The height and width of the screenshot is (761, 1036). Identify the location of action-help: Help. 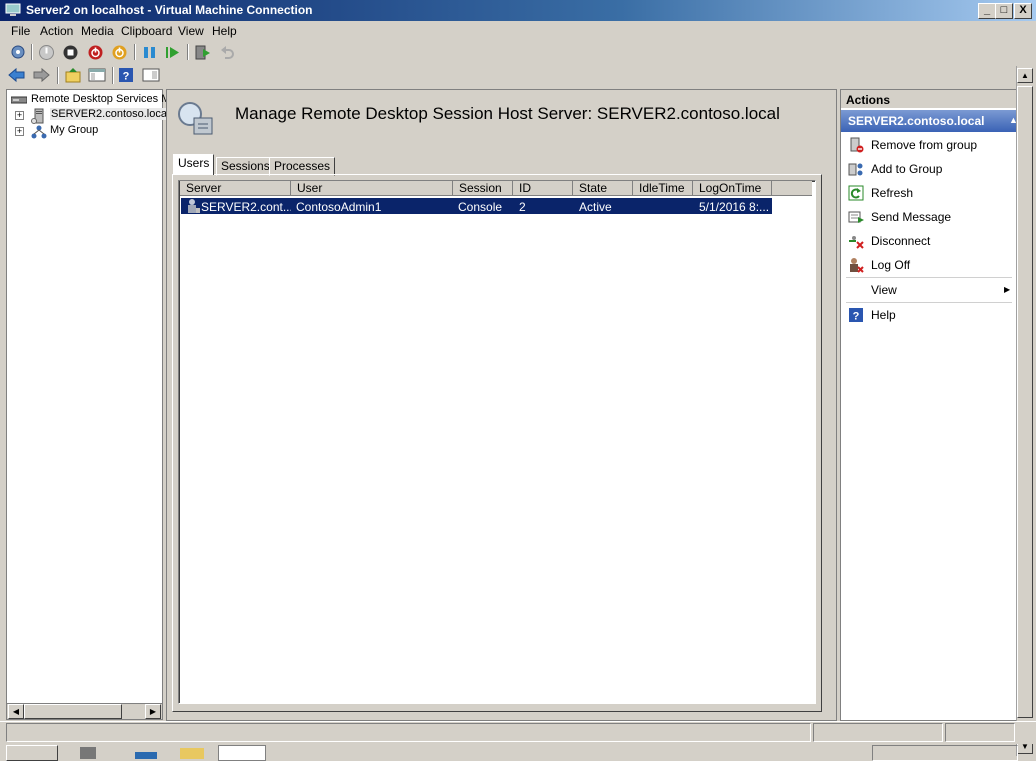
(883, 315).